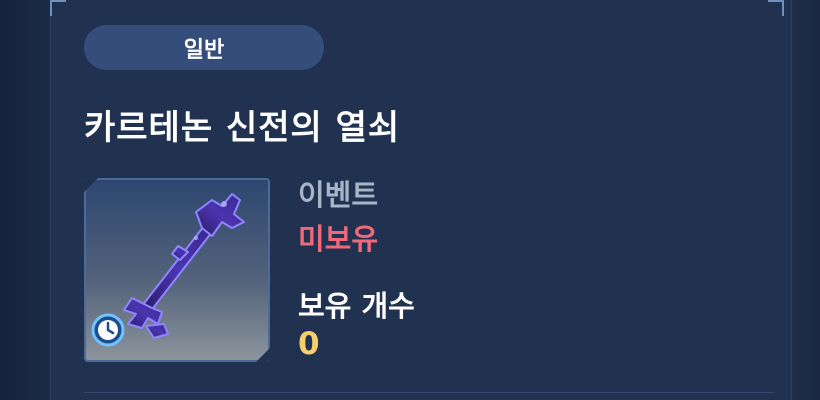 The image size is (820, 400). I want to click on owned-status-label: 미보유, so click(338, 239).